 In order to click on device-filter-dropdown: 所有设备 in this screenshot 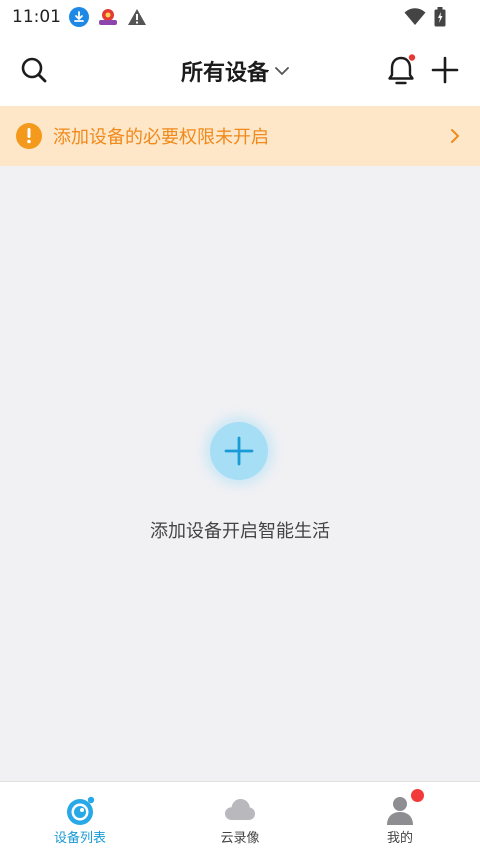, I will do `click(235, 71)`.